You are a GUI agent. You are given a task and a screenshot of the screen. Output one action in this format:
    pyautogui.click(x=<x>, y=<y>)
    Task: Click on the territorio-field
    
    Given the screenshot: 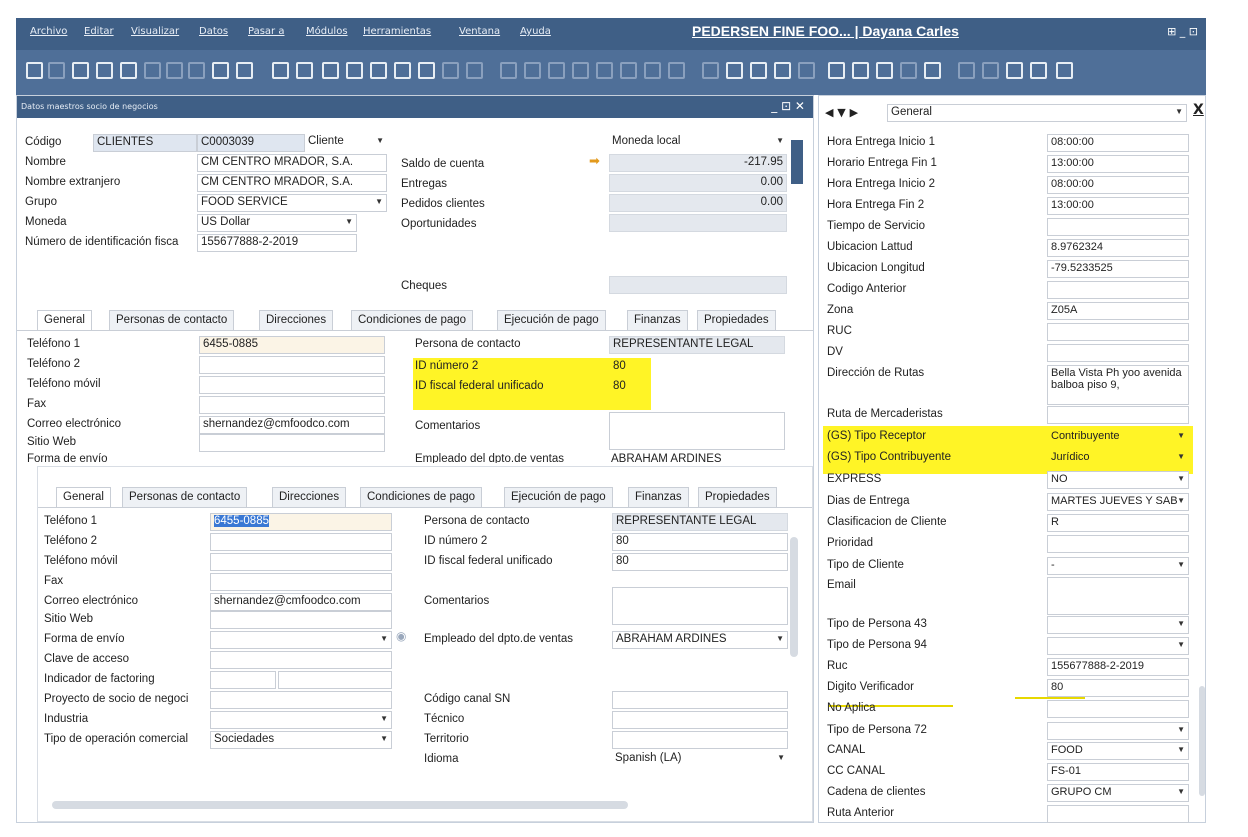 What is the action you would take?
    pyautogui.click(x=700, y=740)
    